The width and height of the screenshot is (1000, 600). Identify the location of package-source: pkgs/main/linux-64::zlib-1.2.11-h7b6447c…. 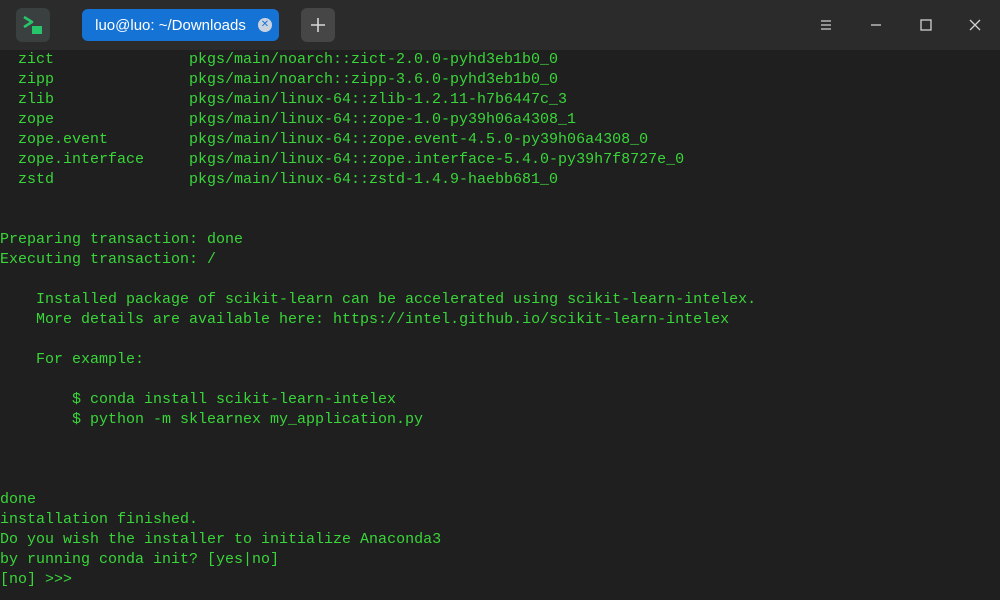
(378, 99).